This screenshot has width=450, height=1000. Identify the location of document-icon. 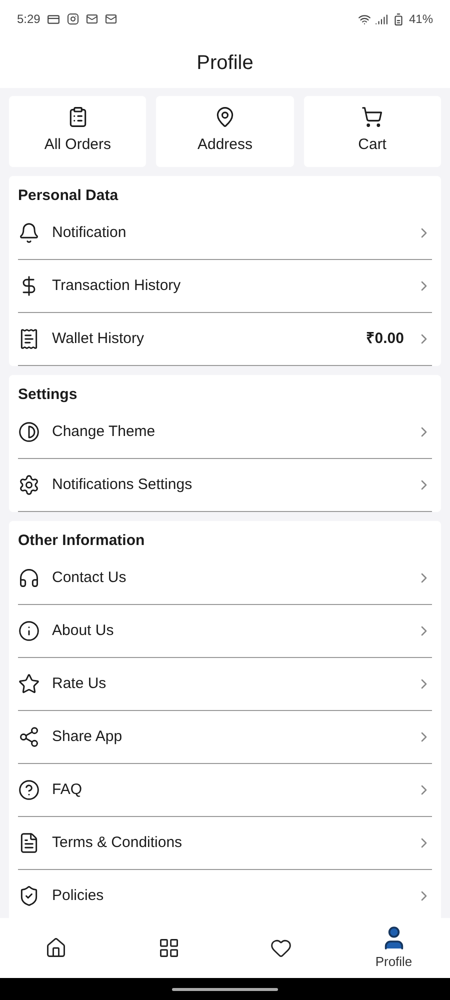
(29, 843).